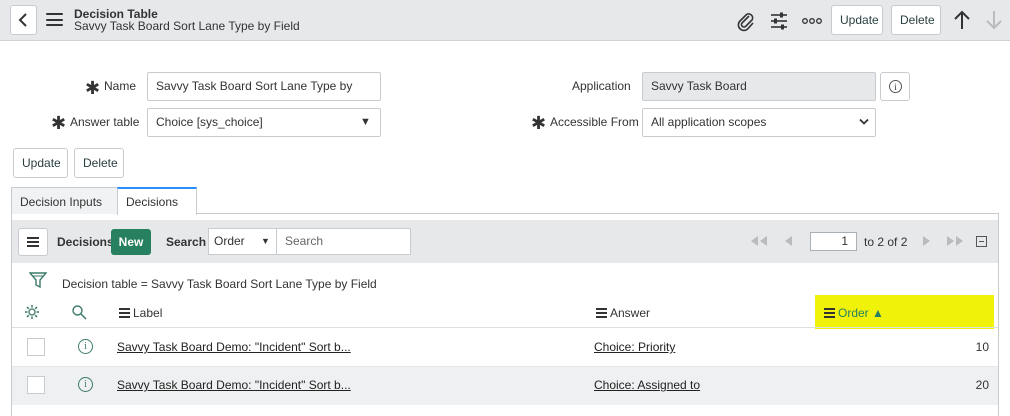  I want to click on last-page-icon, so click(955, 241).